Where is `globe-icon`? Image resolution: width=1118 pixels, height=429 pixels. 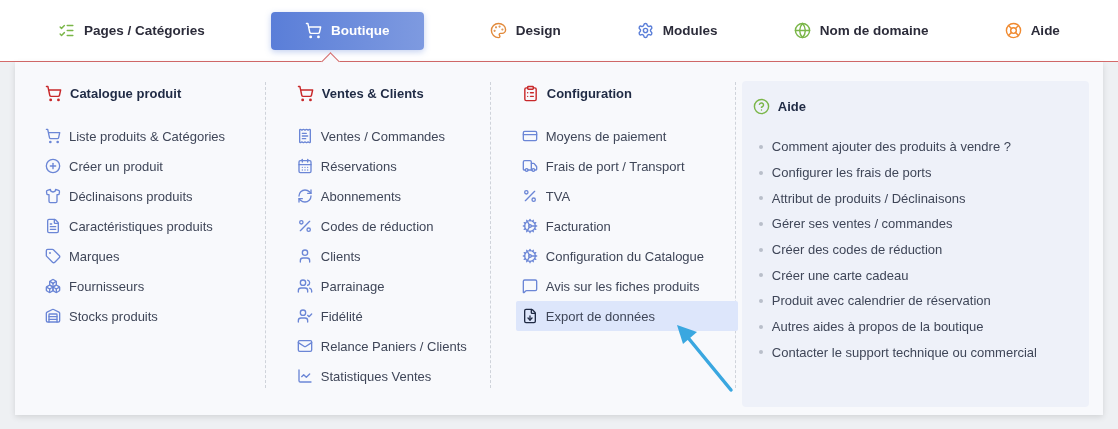 globe-icon is located at coordinates (802, 30).